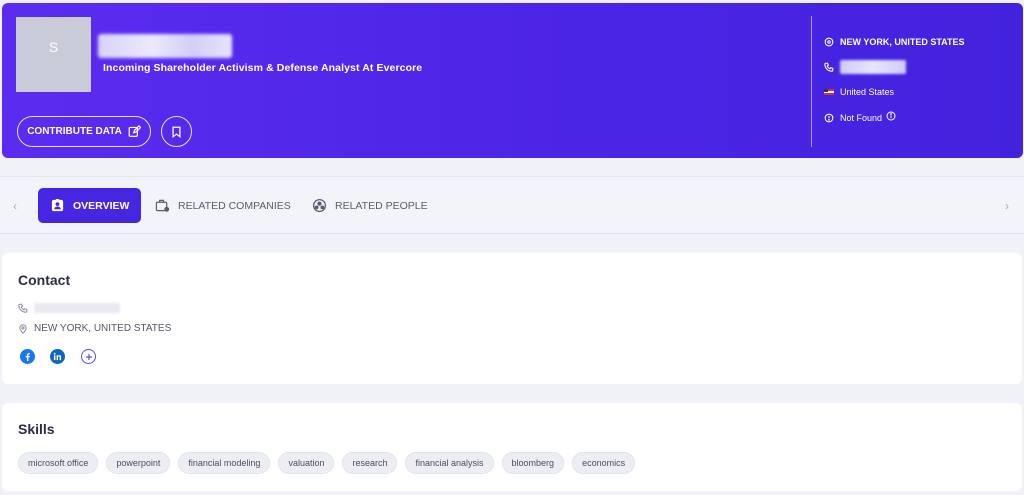 The width and height of the screenshot is (1024, 495). Describe the element at coordinates (101, 205) in the screenshot. I see `tab-overview-label: OVERVIEW` at that location.